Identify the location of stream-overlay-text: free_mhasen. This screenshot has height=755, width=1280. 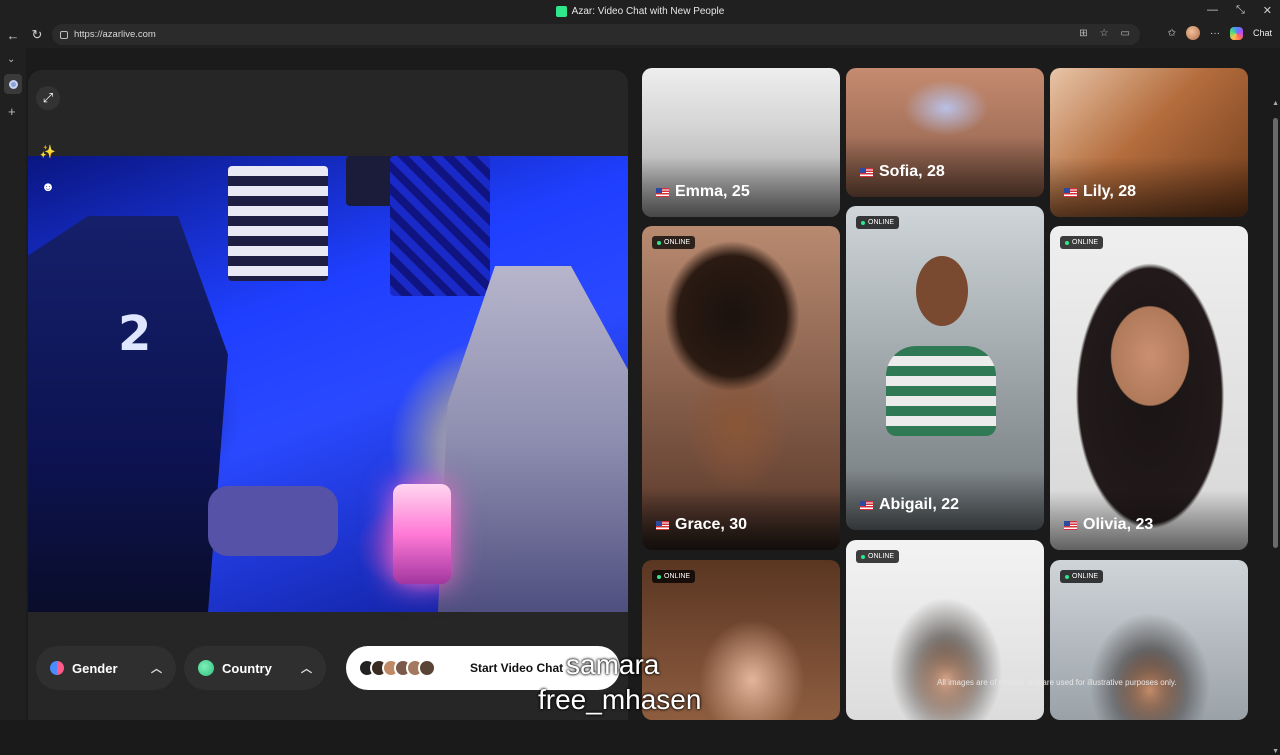
(620, 699).